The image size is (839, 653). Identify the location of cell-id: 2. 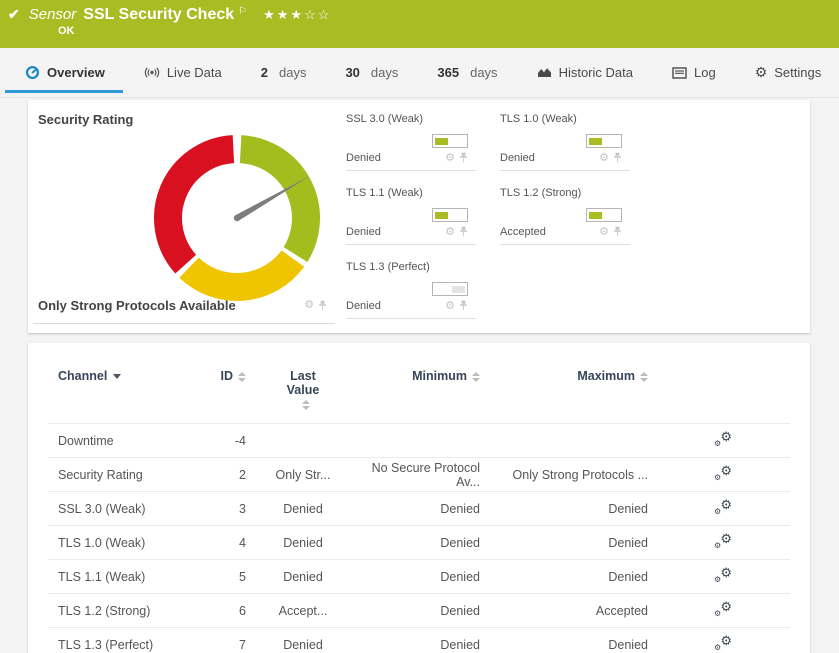
(222, 474).